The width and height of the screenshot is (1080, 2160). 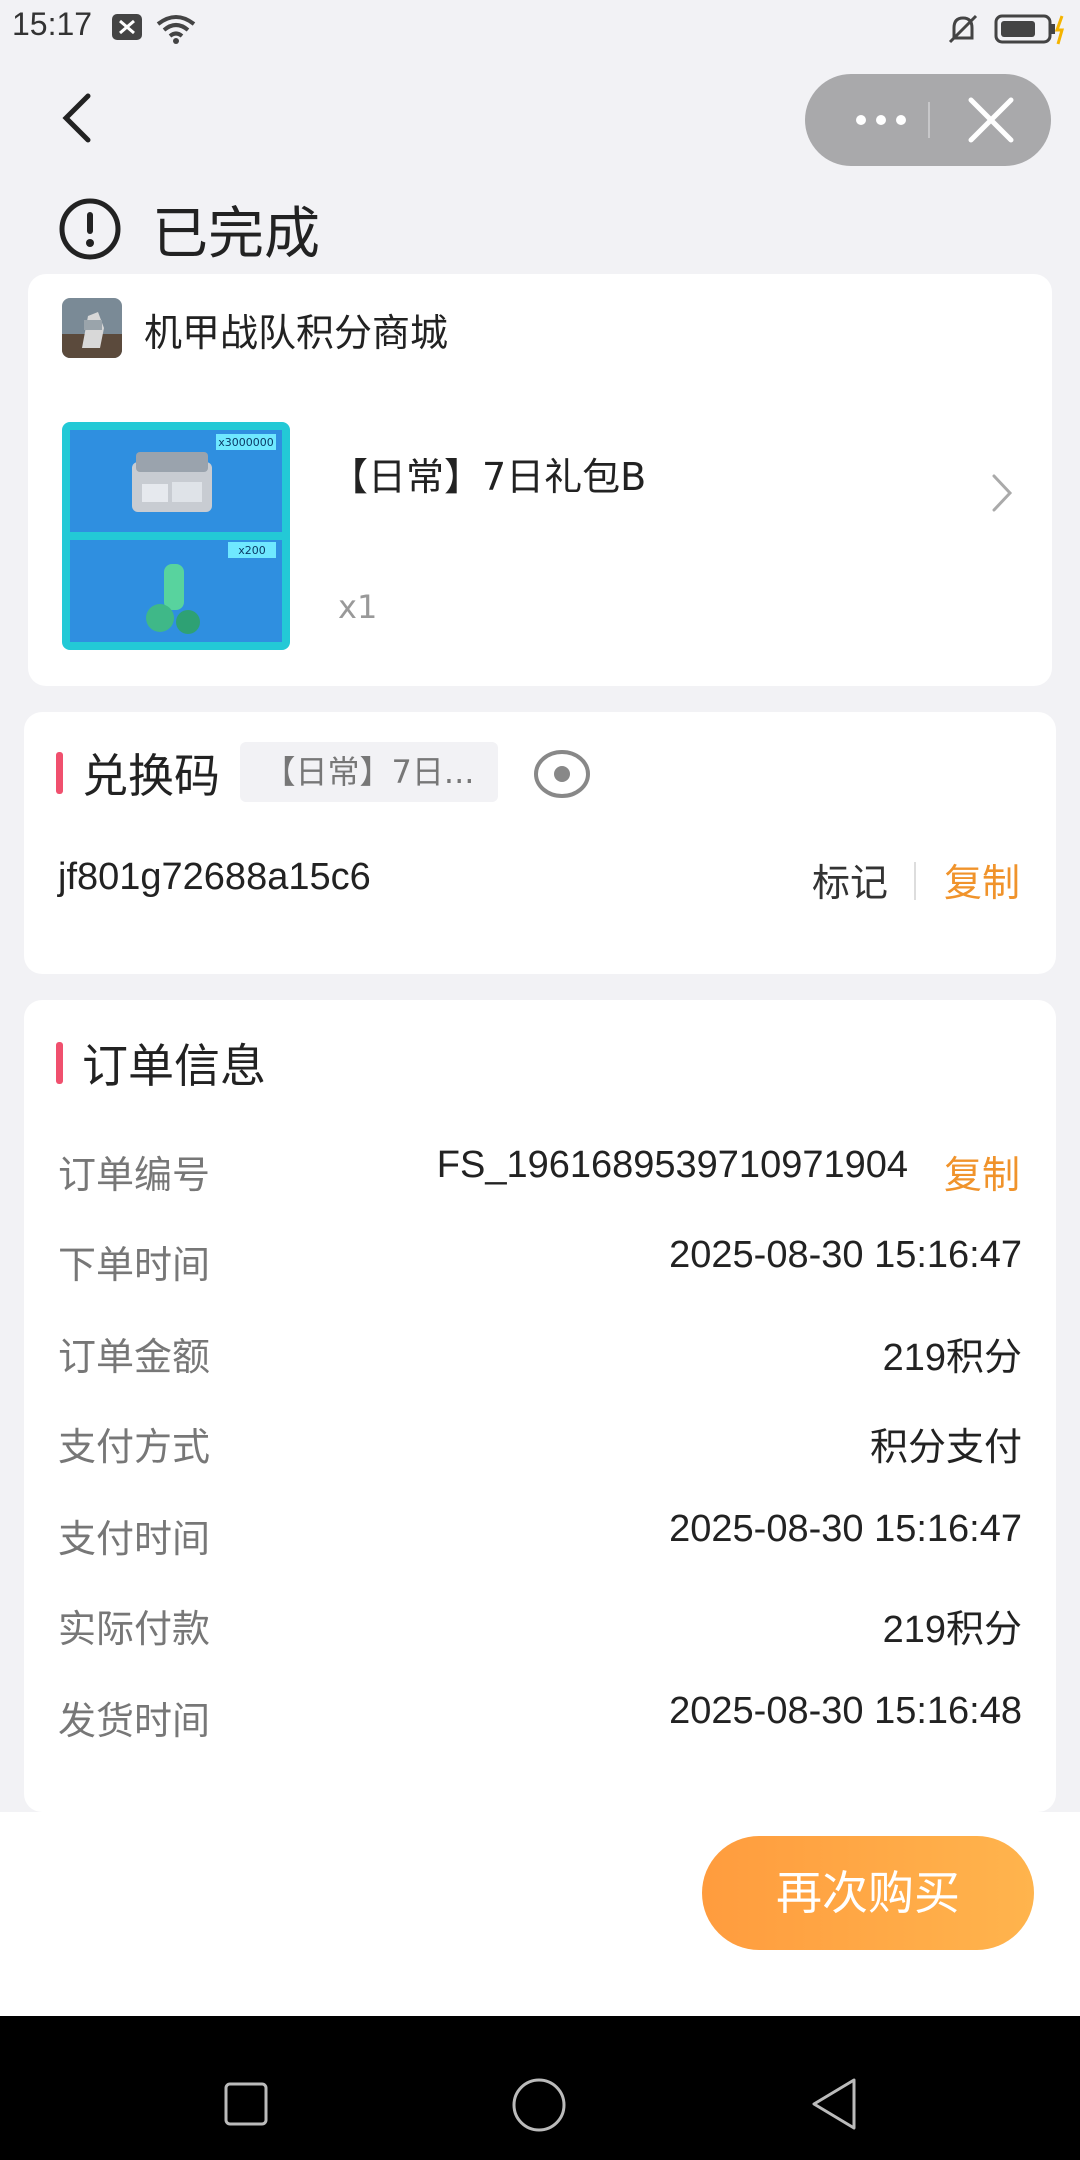 I want to click on recent-apps-icon, so click(x=246, y=2104).